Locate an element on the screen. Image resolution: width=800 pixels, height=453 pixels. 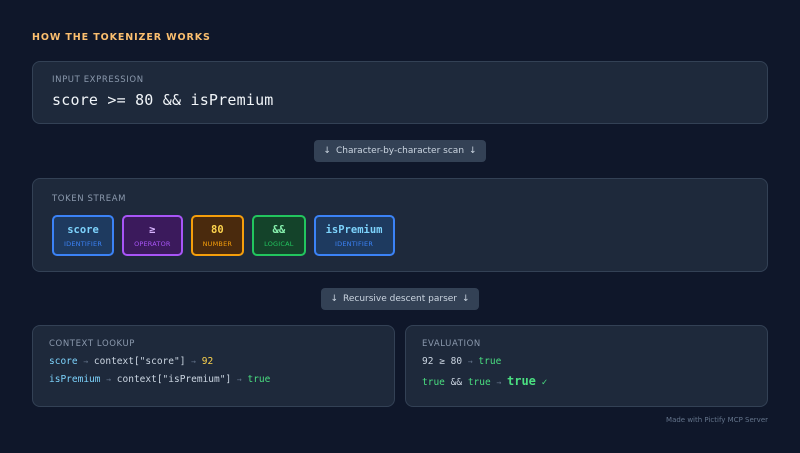
step-scan-label: Character-by-character scan is located at coordinates (400, 151).